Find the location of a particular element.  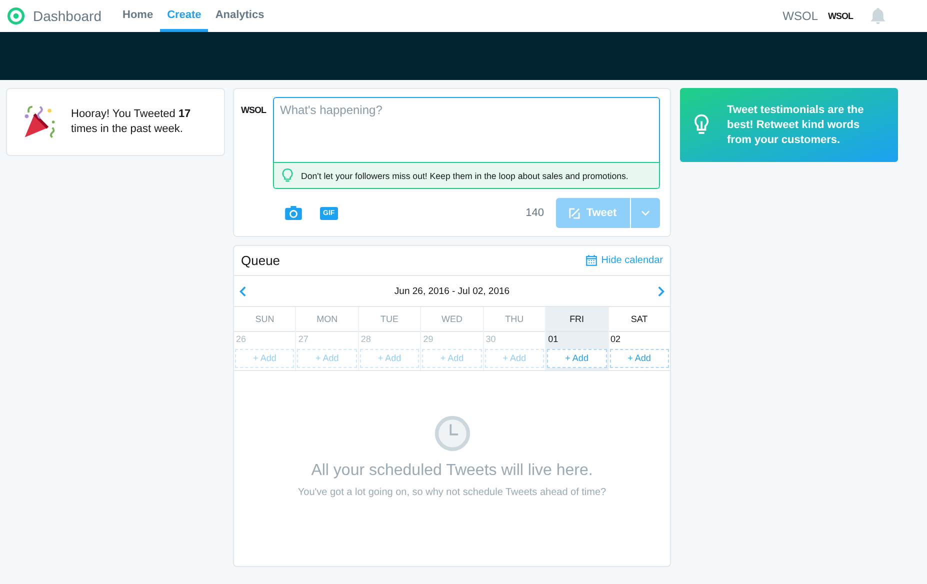

date-range: Jun 26, 2016 - Jul 02, 2016 is located at coordinates (452, 291).